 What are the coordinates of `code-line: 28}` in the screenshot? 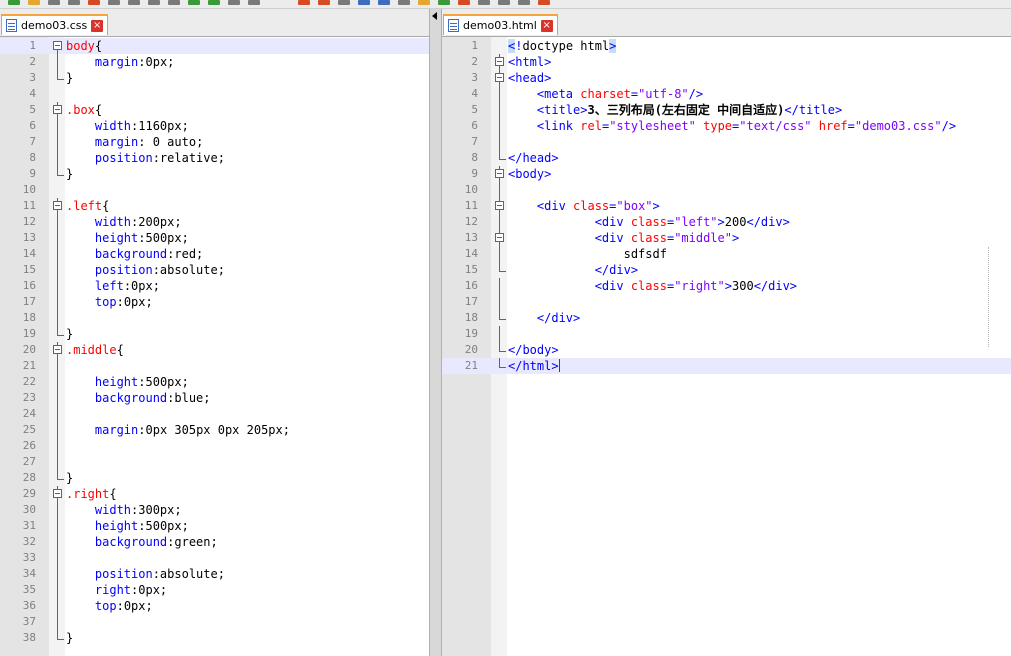 It's located at (214, 478).